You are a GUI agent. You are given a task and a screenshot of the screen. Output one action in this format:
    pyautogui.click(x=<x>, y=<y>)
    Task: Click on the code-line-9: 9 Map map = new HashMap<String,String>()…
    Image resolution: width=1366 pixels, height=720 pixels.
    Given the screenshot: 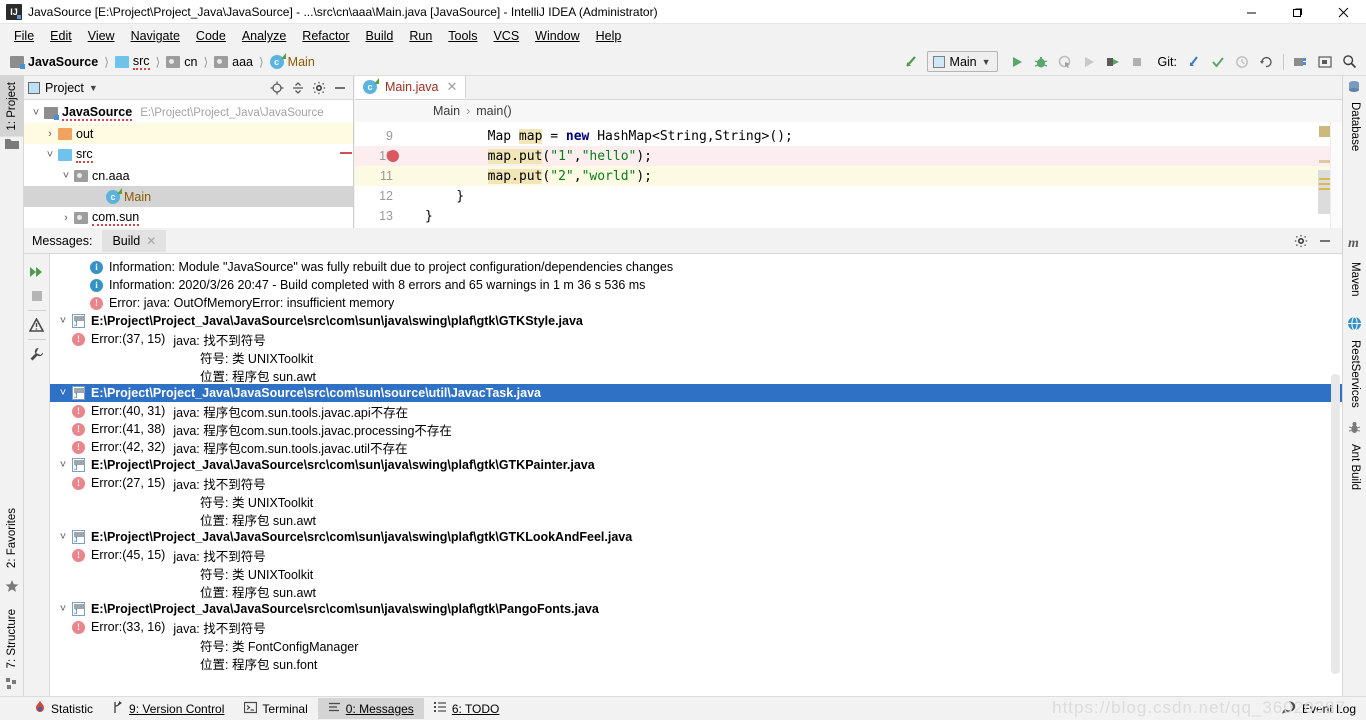 What is the action you would take?
    pyautogui.click(x=848, y=136)
    